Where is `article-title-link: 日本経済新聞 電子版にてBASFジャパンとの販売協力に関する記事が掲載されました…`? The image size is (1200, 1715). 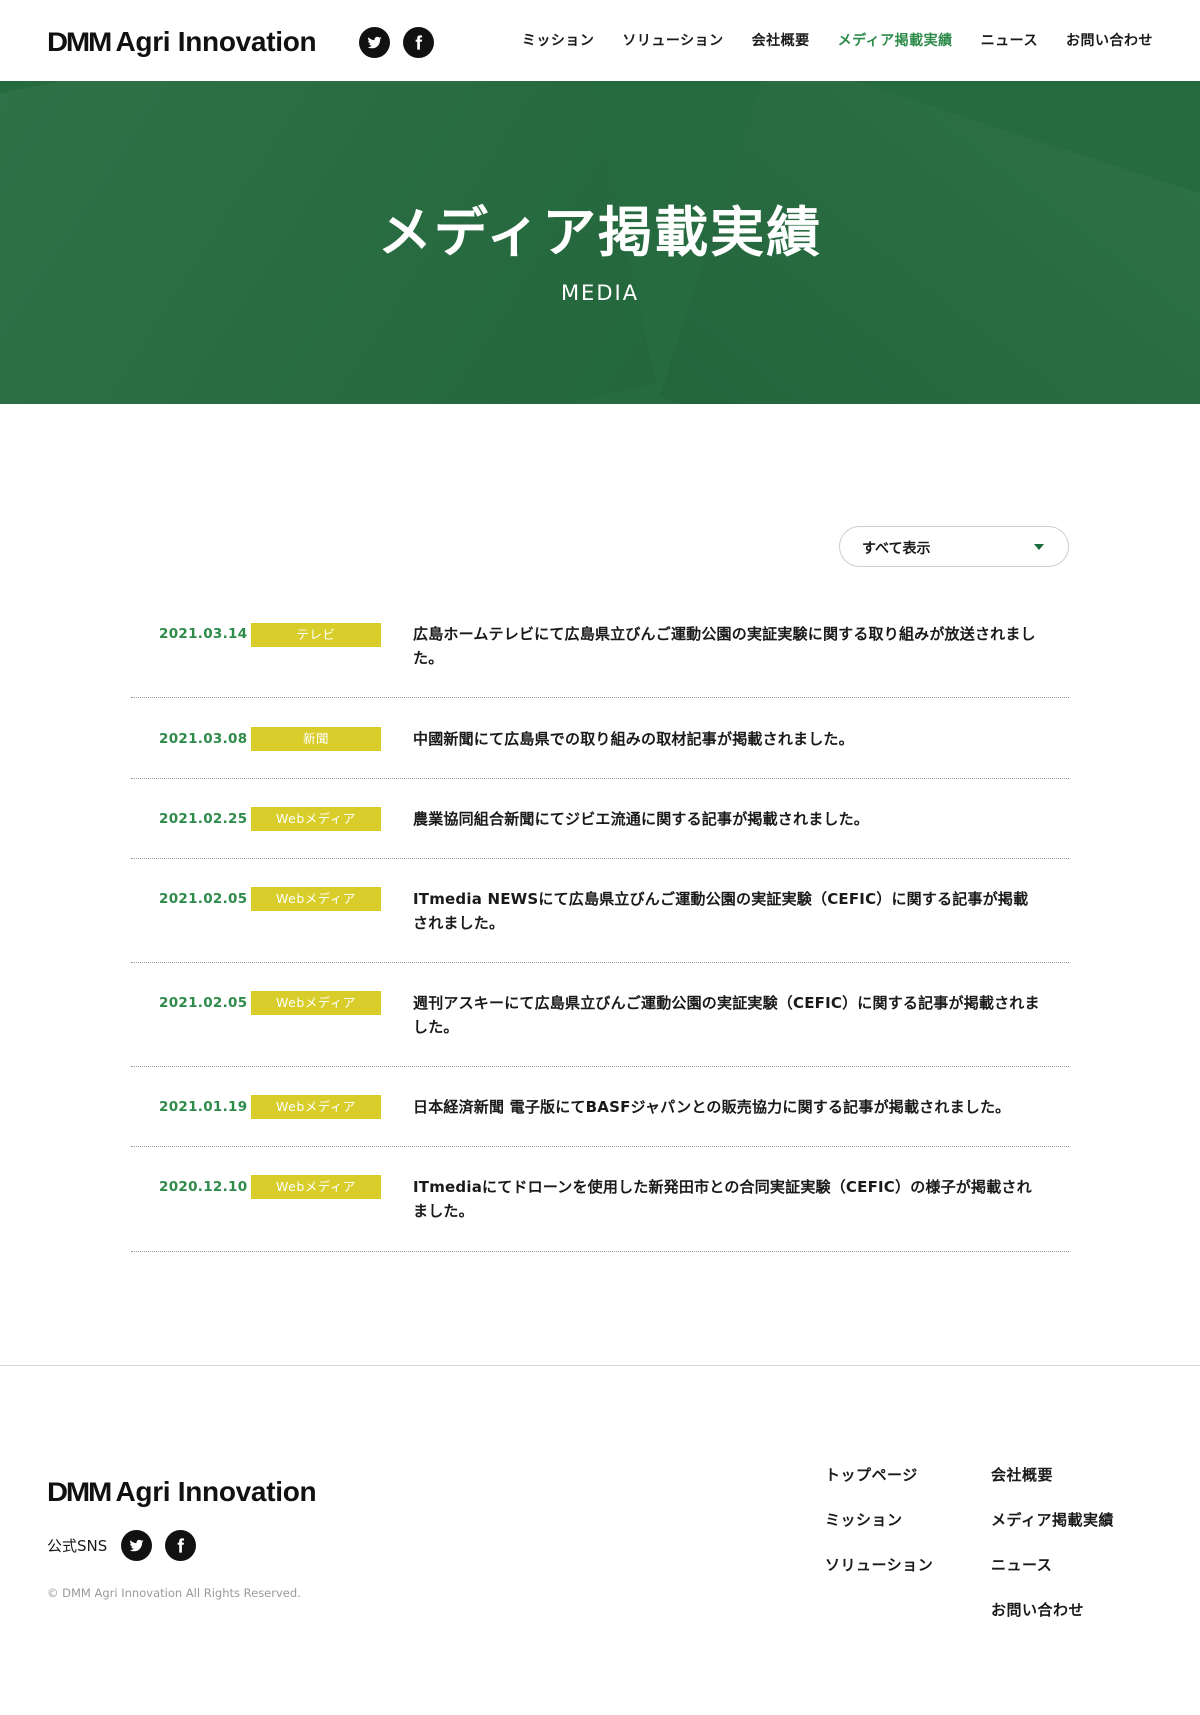 article-title-link: 日本経済新聞 電子版にてBASFジャパンとの販売協力に関する記事が掲載されました… is located at coordinates (728, 1107).